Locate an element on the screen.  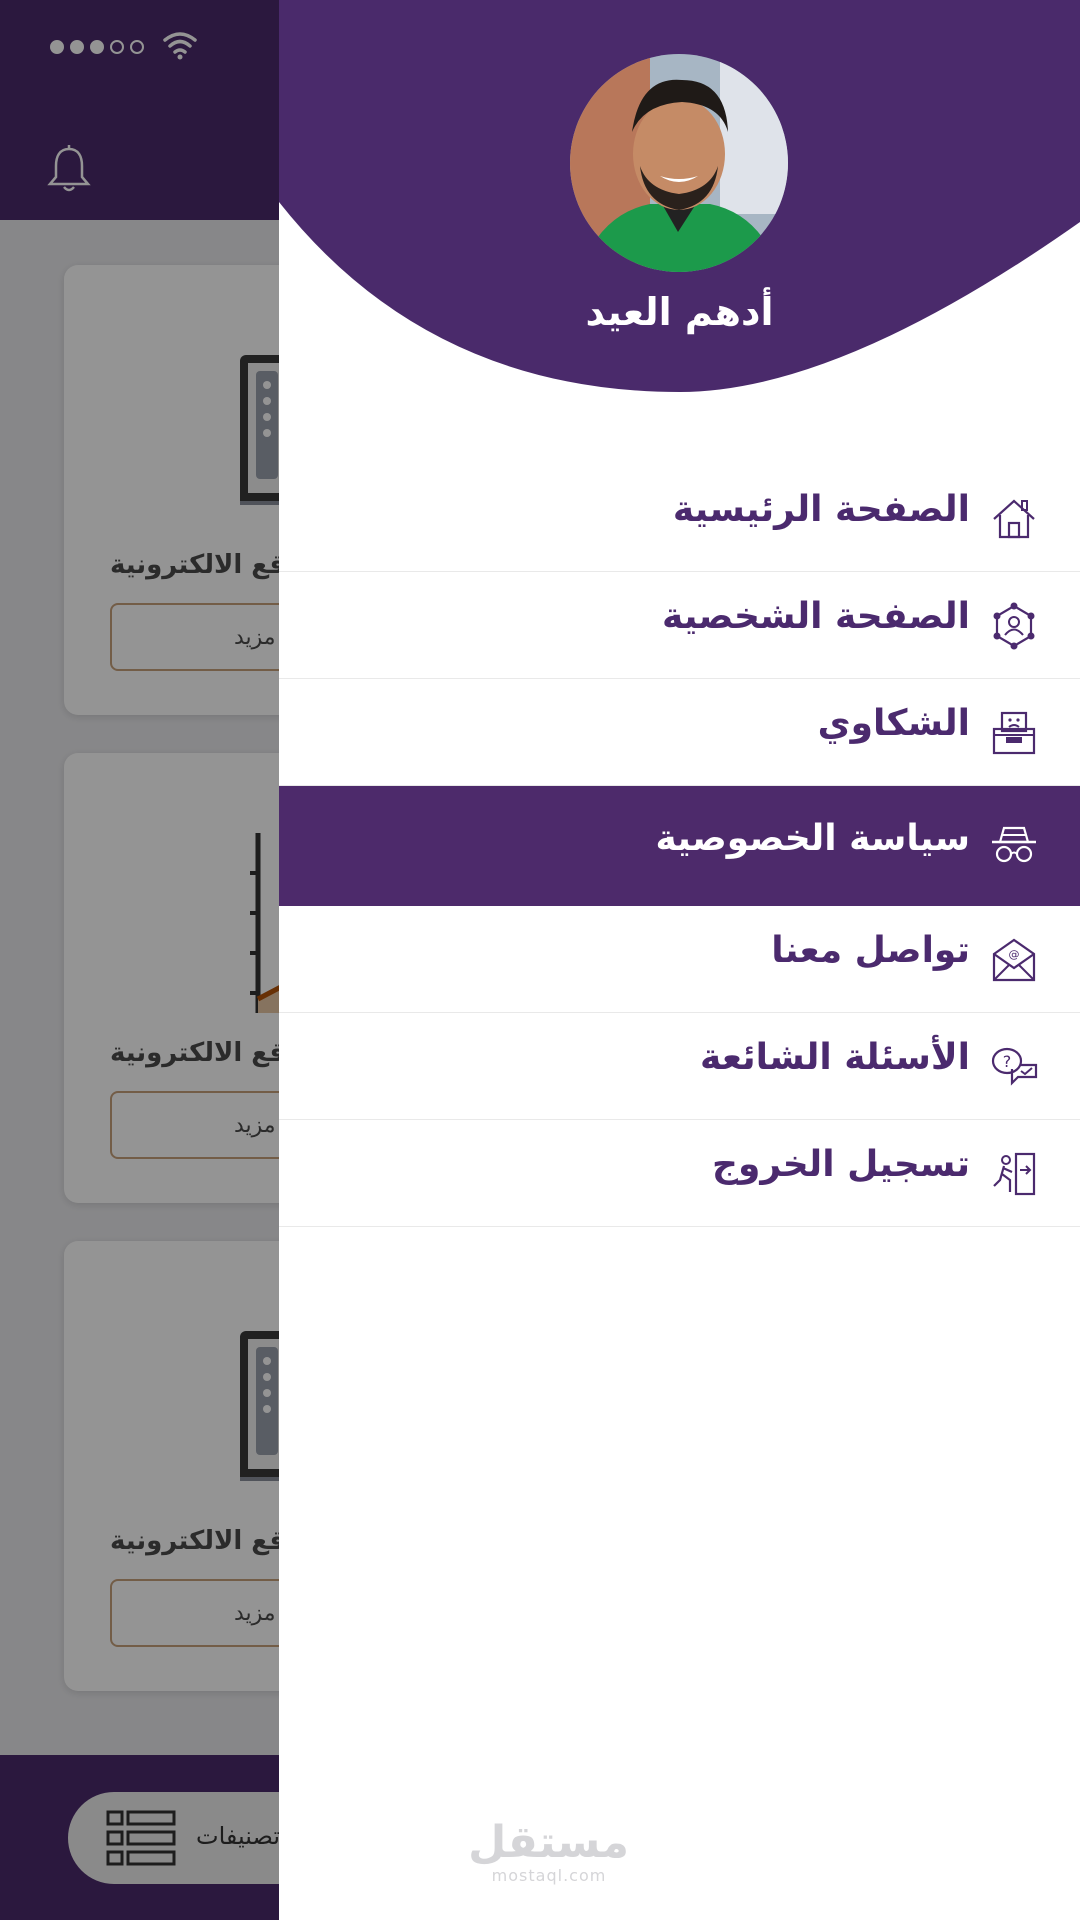
faq-chat-icon: ? is located at coordinates (1014, 1066).